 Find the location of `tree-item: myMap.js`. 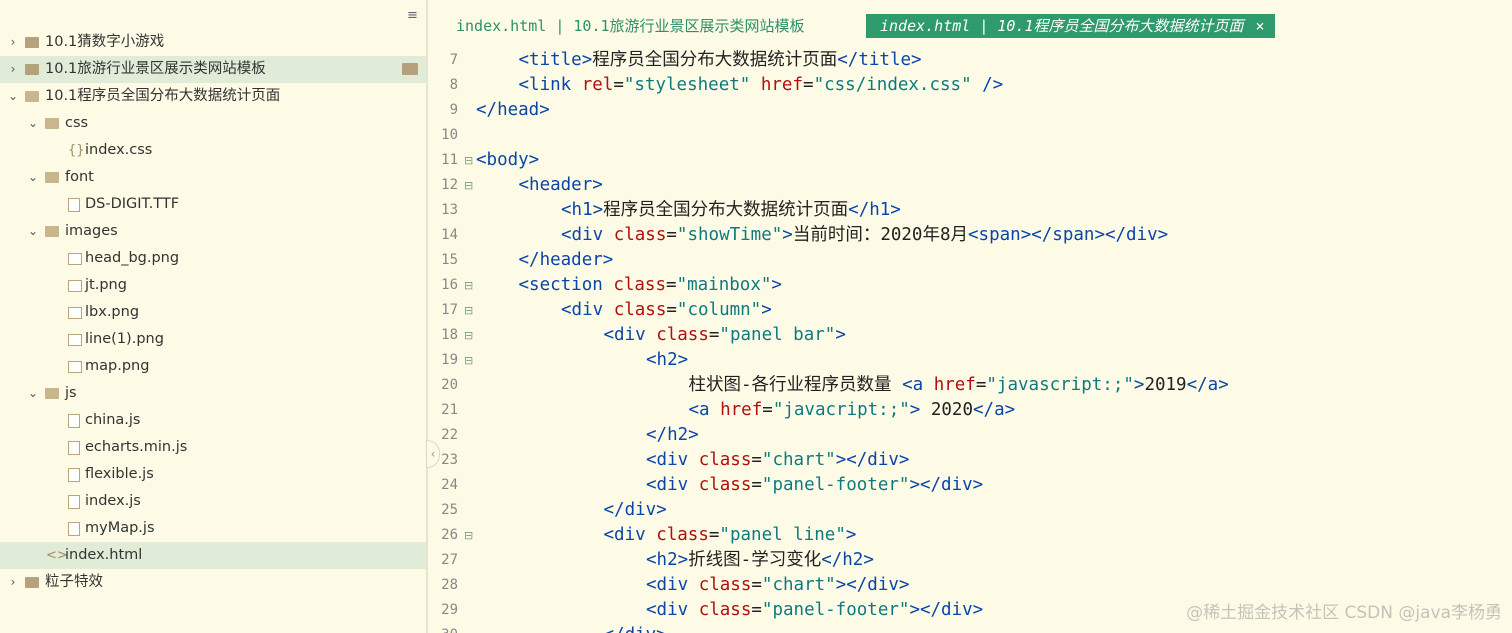

tree-item: myMap.js is located at coordinates (213, 528).